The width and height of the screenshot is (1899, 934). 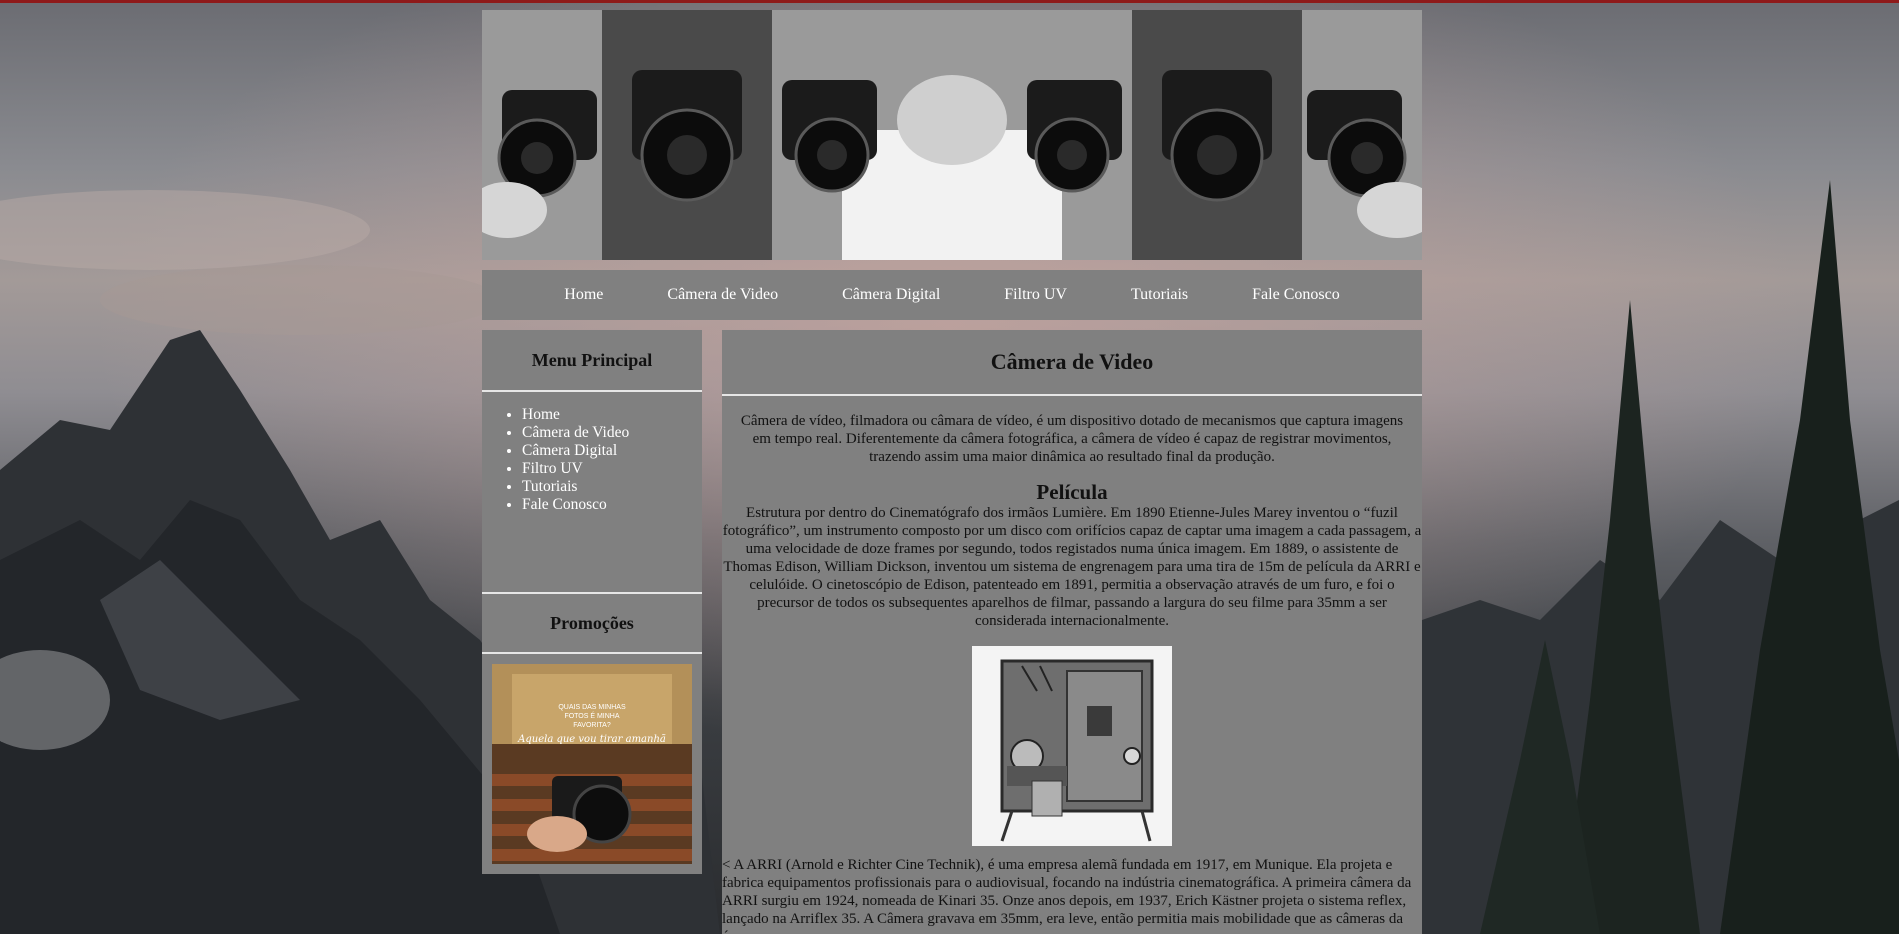 What do you see at coordinates (612, 469) in the screenshot?
I see `sidebar-item-filtro-uv: Filtro UV` at bounding box center [612, 469].